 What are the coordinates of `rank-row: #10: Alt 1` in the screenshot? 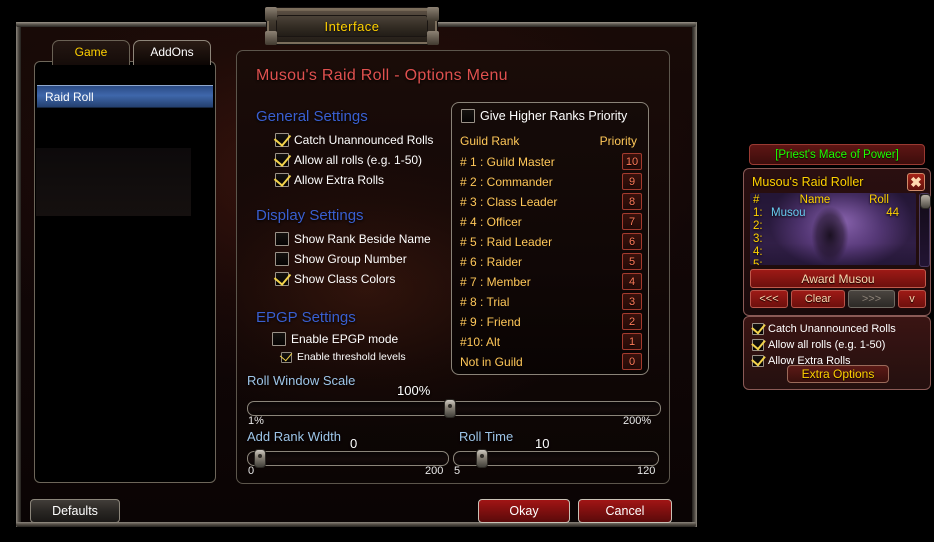 It's located at (551, 341).